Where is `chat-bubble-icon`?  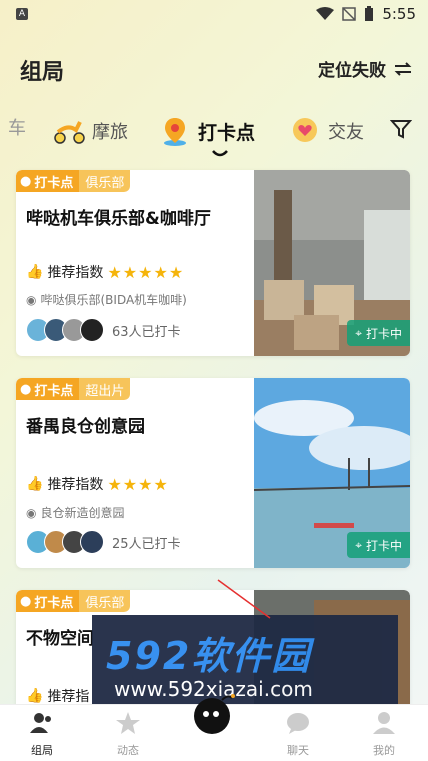 chat-bubble-icon is located at coordinates (298, 723).